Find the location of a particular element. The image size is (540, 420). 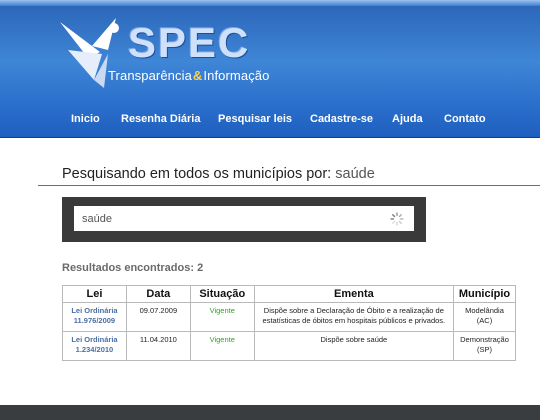

cell-municipio: Modelândia (AC) is located at coordinates (484, 317).